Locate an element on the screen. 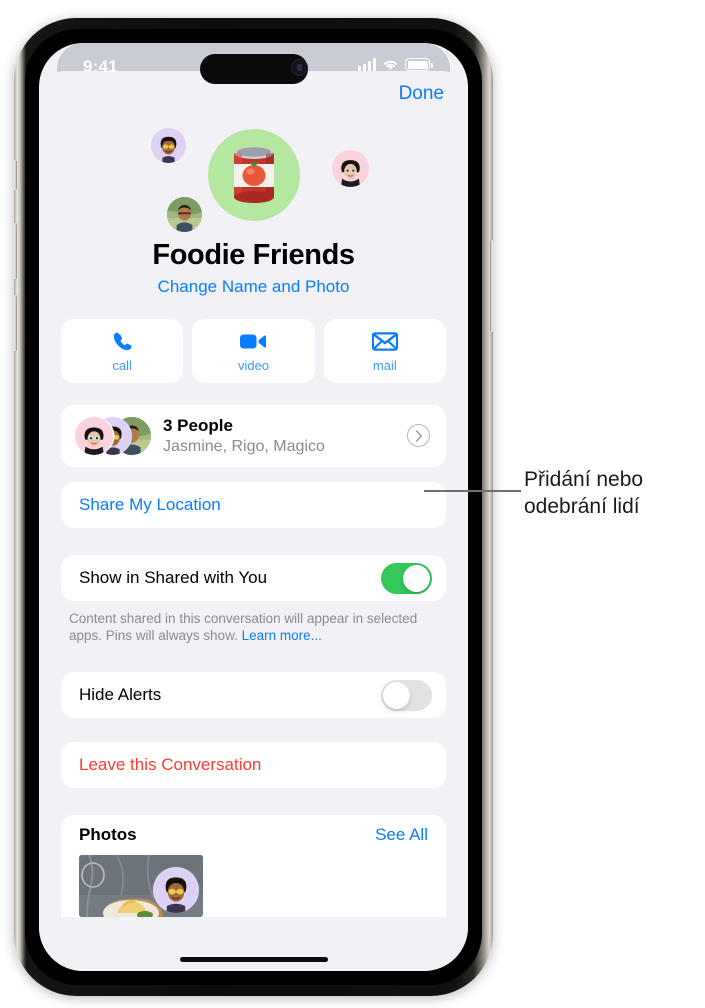 This screenshot has width=705, height=1008. sheet-header: Done is located at coordinates (253, 97).